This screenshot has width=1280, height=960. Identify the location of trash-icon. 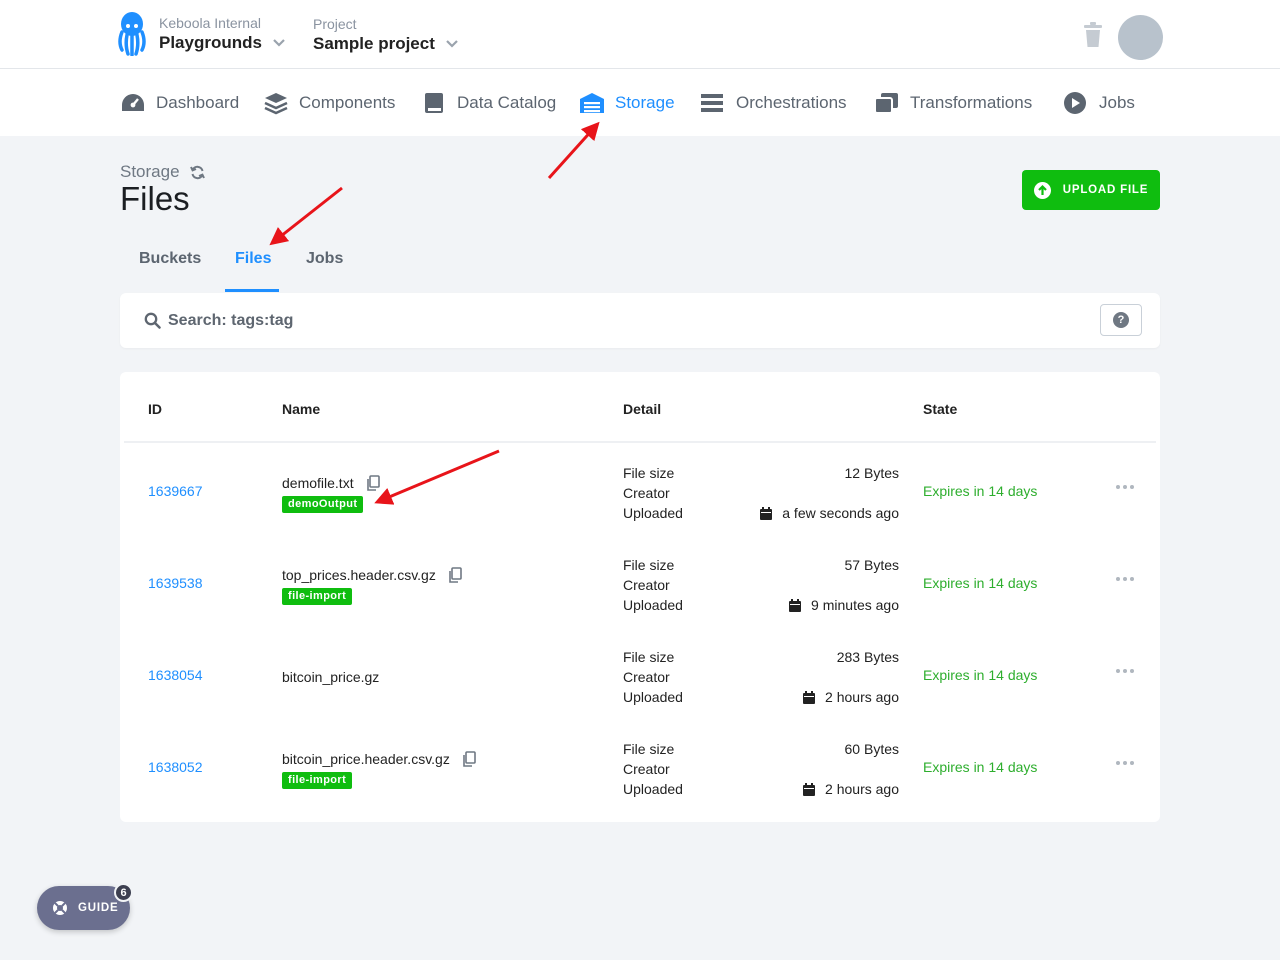
(1093, 35).